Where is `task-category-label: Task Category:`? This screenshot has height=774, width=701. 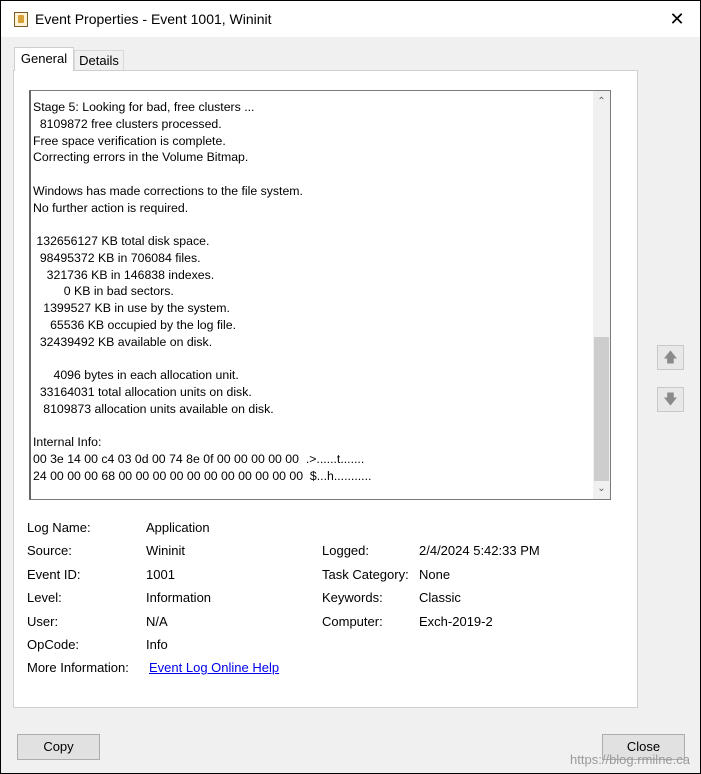
task-category-label: Task Category: is located at coordinates (365, 574).